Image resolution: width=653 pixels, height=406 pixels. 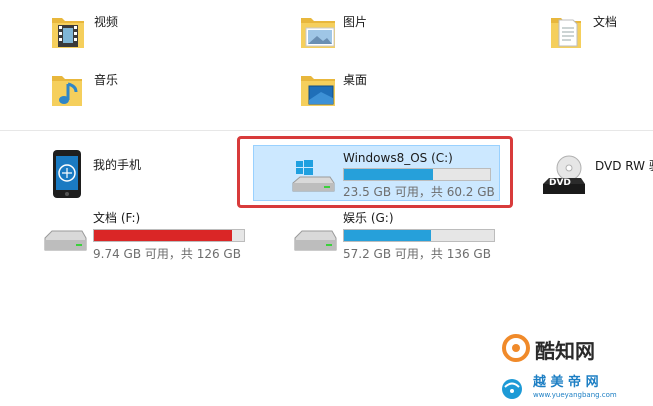 What do you see at coordinates (565, 351) in the screenshot?
I see `watermark-brand: 酷知网` at bounding box center [565, 351].